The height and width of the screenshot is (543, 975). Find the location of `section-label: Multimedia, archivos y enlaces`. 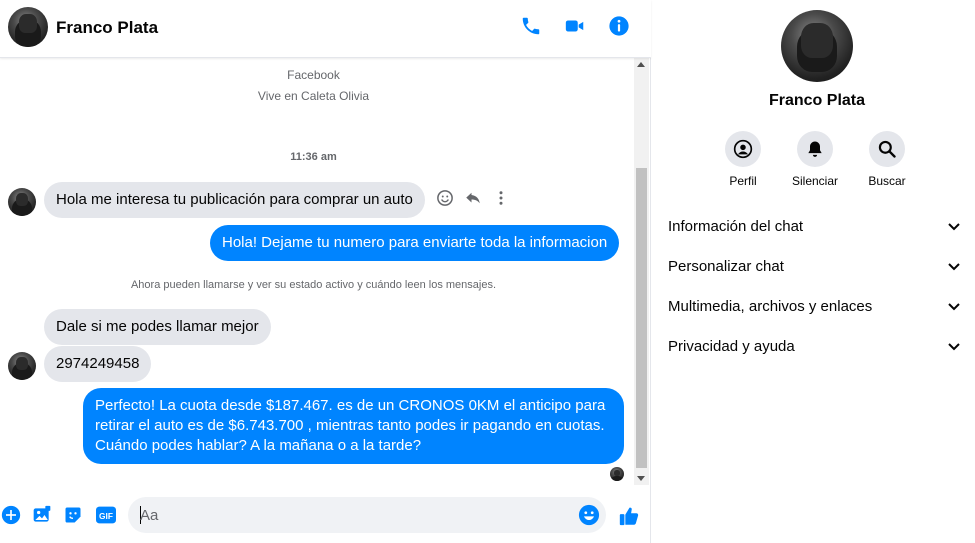

section-label: Multimedia, archivos y enlaces is located at coordinates (770, 306).